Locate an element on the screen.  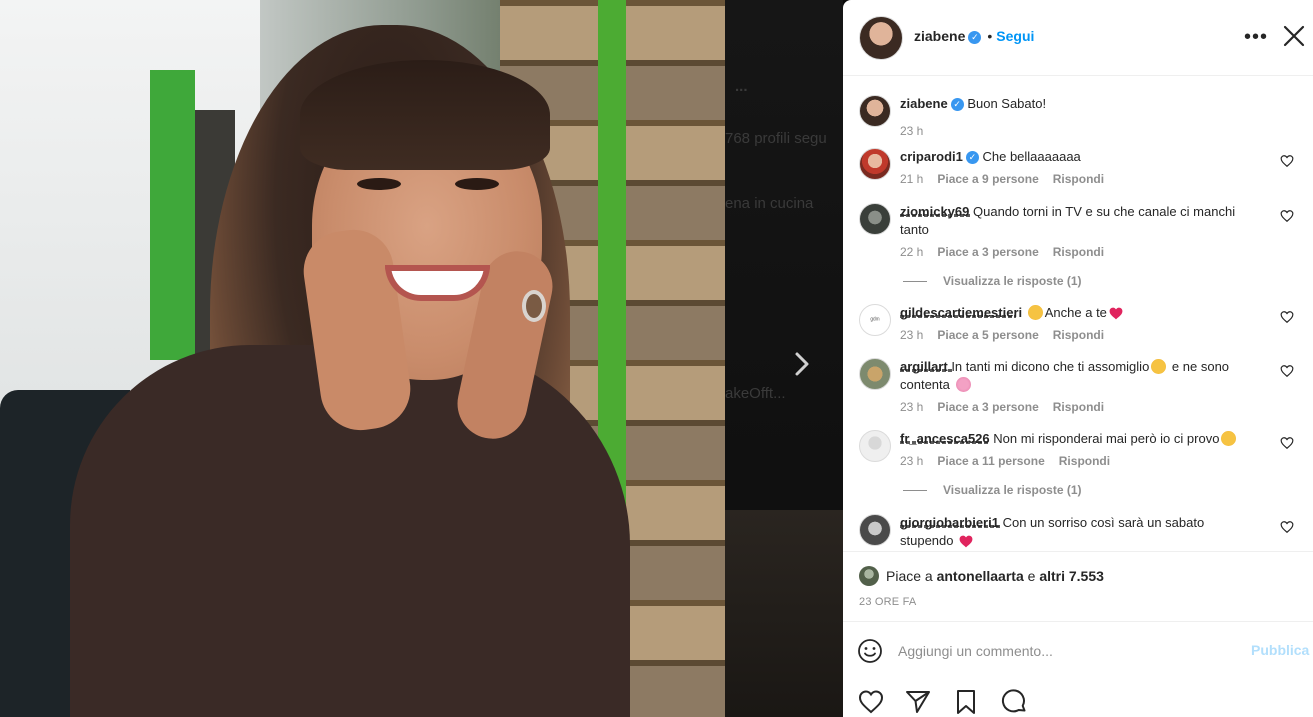
liker-avatar is located at coordinates (869, 576).